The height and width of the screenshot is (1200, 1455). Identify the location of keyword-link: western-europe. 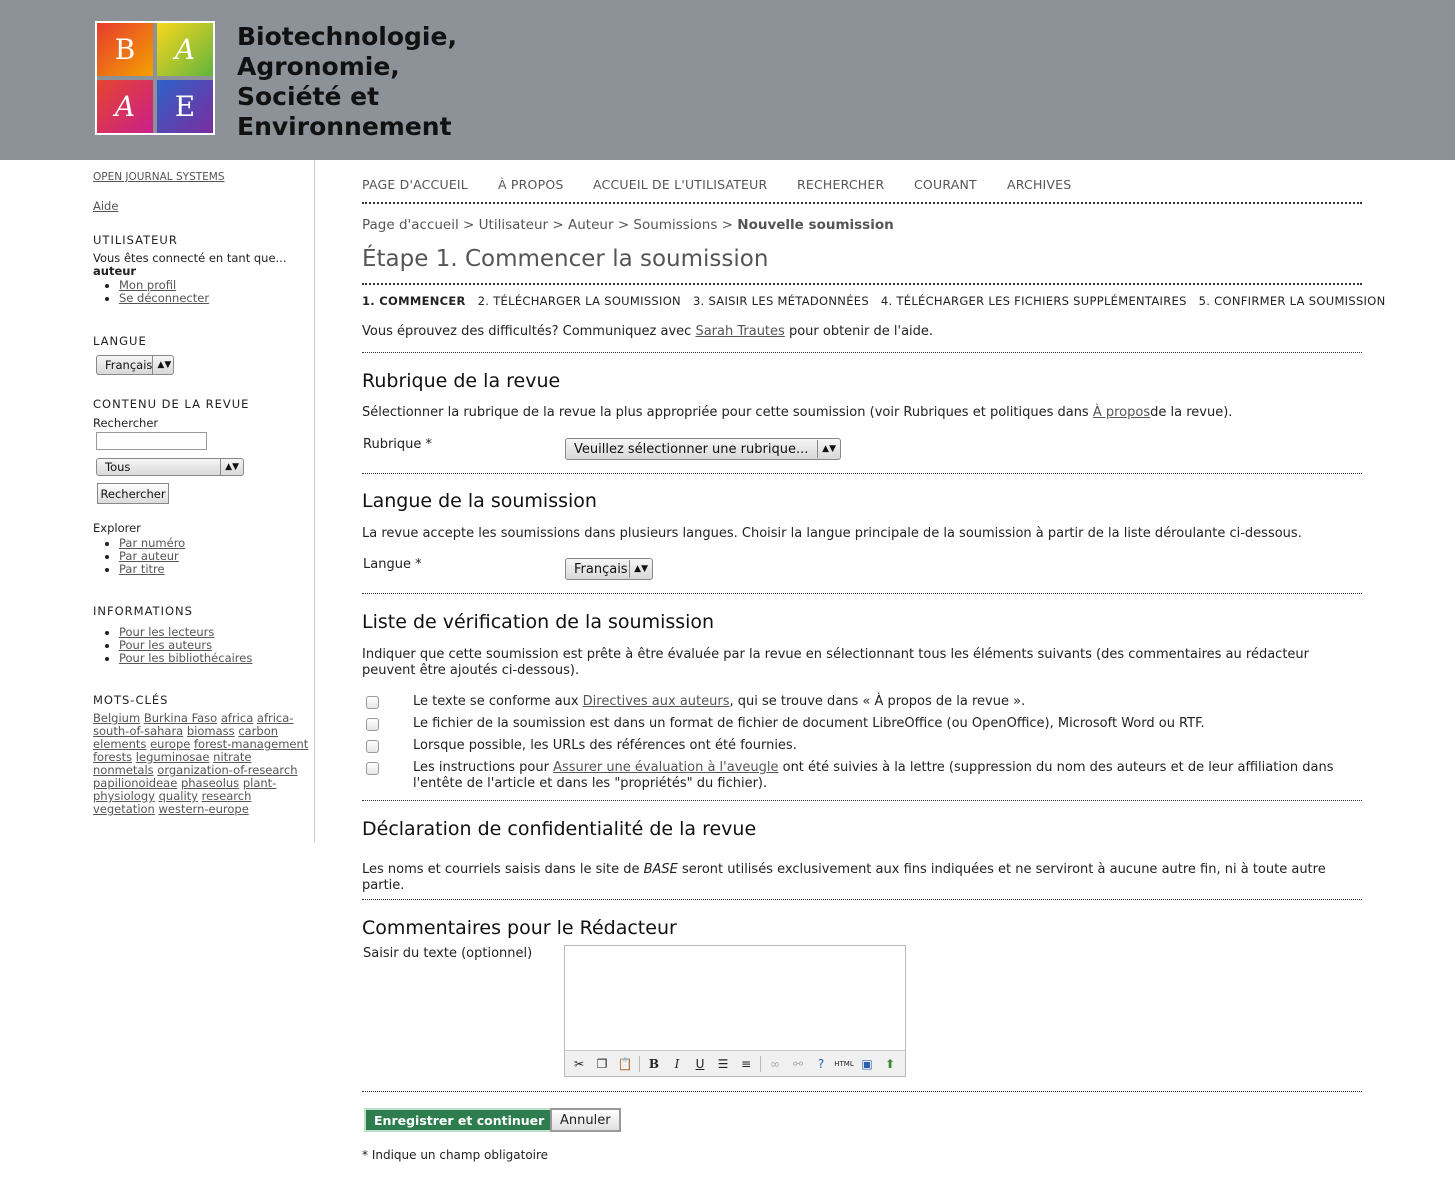
(204, 809).